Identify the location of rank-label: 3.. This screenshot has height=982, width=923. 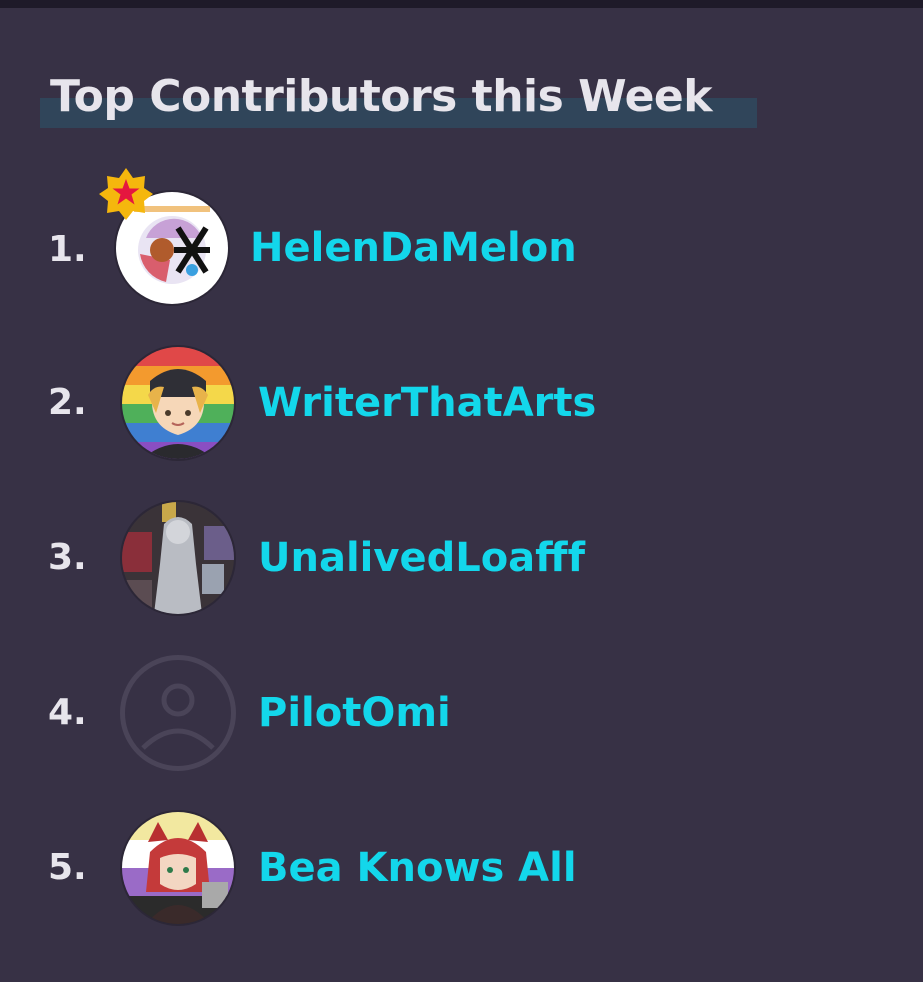
(67, 557).